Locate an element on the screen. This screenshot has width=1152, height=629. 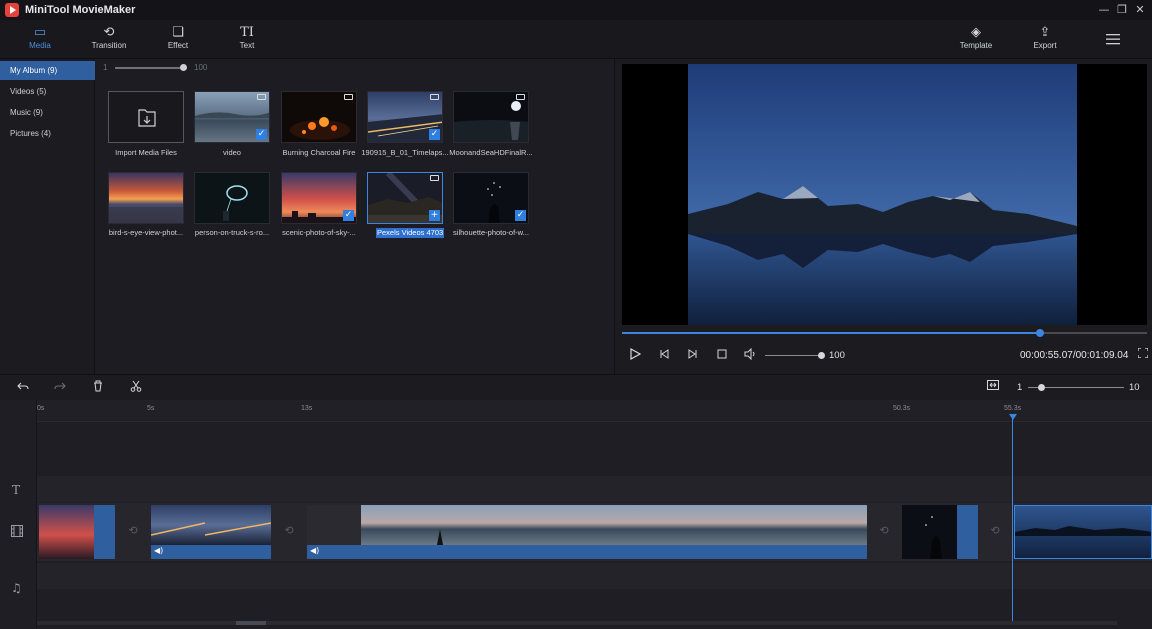
timeline-toolbar is located at coordinates (576, 386).